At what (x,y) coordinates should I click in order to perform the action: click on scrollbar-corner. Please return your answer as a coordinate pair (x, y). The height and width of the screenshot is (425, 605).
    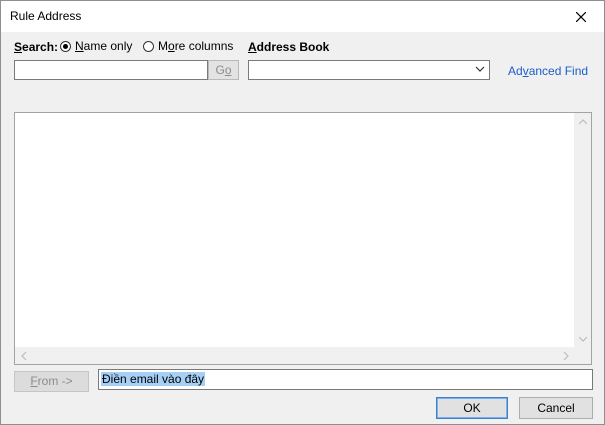
    Looking at the image, I should click on (582, 355).